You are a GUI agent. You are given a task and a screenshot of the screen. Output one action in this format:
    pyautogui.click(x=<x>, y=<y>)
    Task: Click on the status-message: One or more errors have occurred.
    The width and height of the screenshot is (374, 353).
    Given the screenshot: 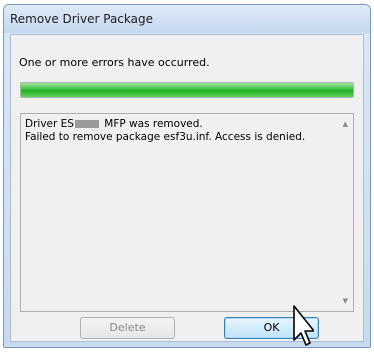 What is the action you would take?
    pyautogui.click(x=114, y=62)
    